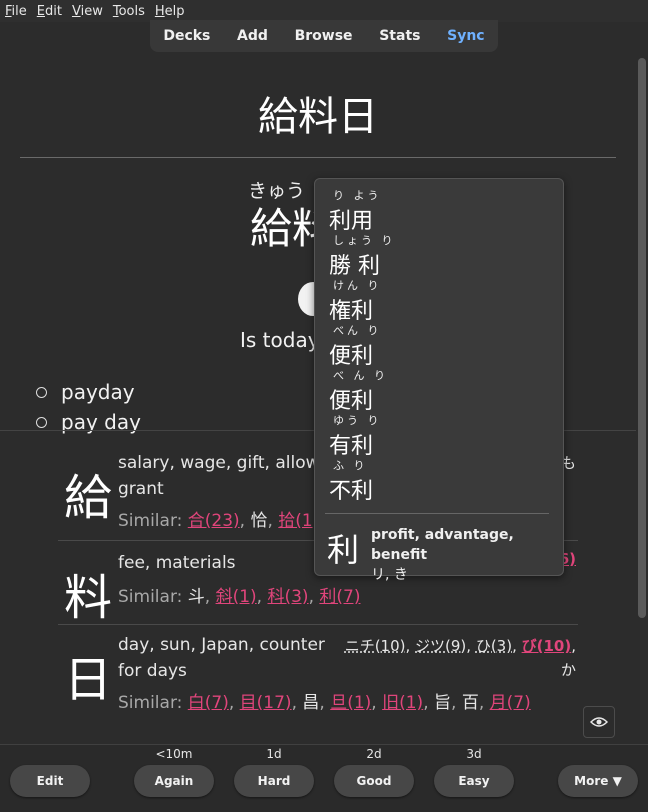 The height and width of the screenshot is (812, 648). What do you see at coordinates (460, 658) in the screenshot?
I see `kanji-readings: ニチ(10), ジツ(9), ひ(3), び(10), か` at bounding box center [460, 658].